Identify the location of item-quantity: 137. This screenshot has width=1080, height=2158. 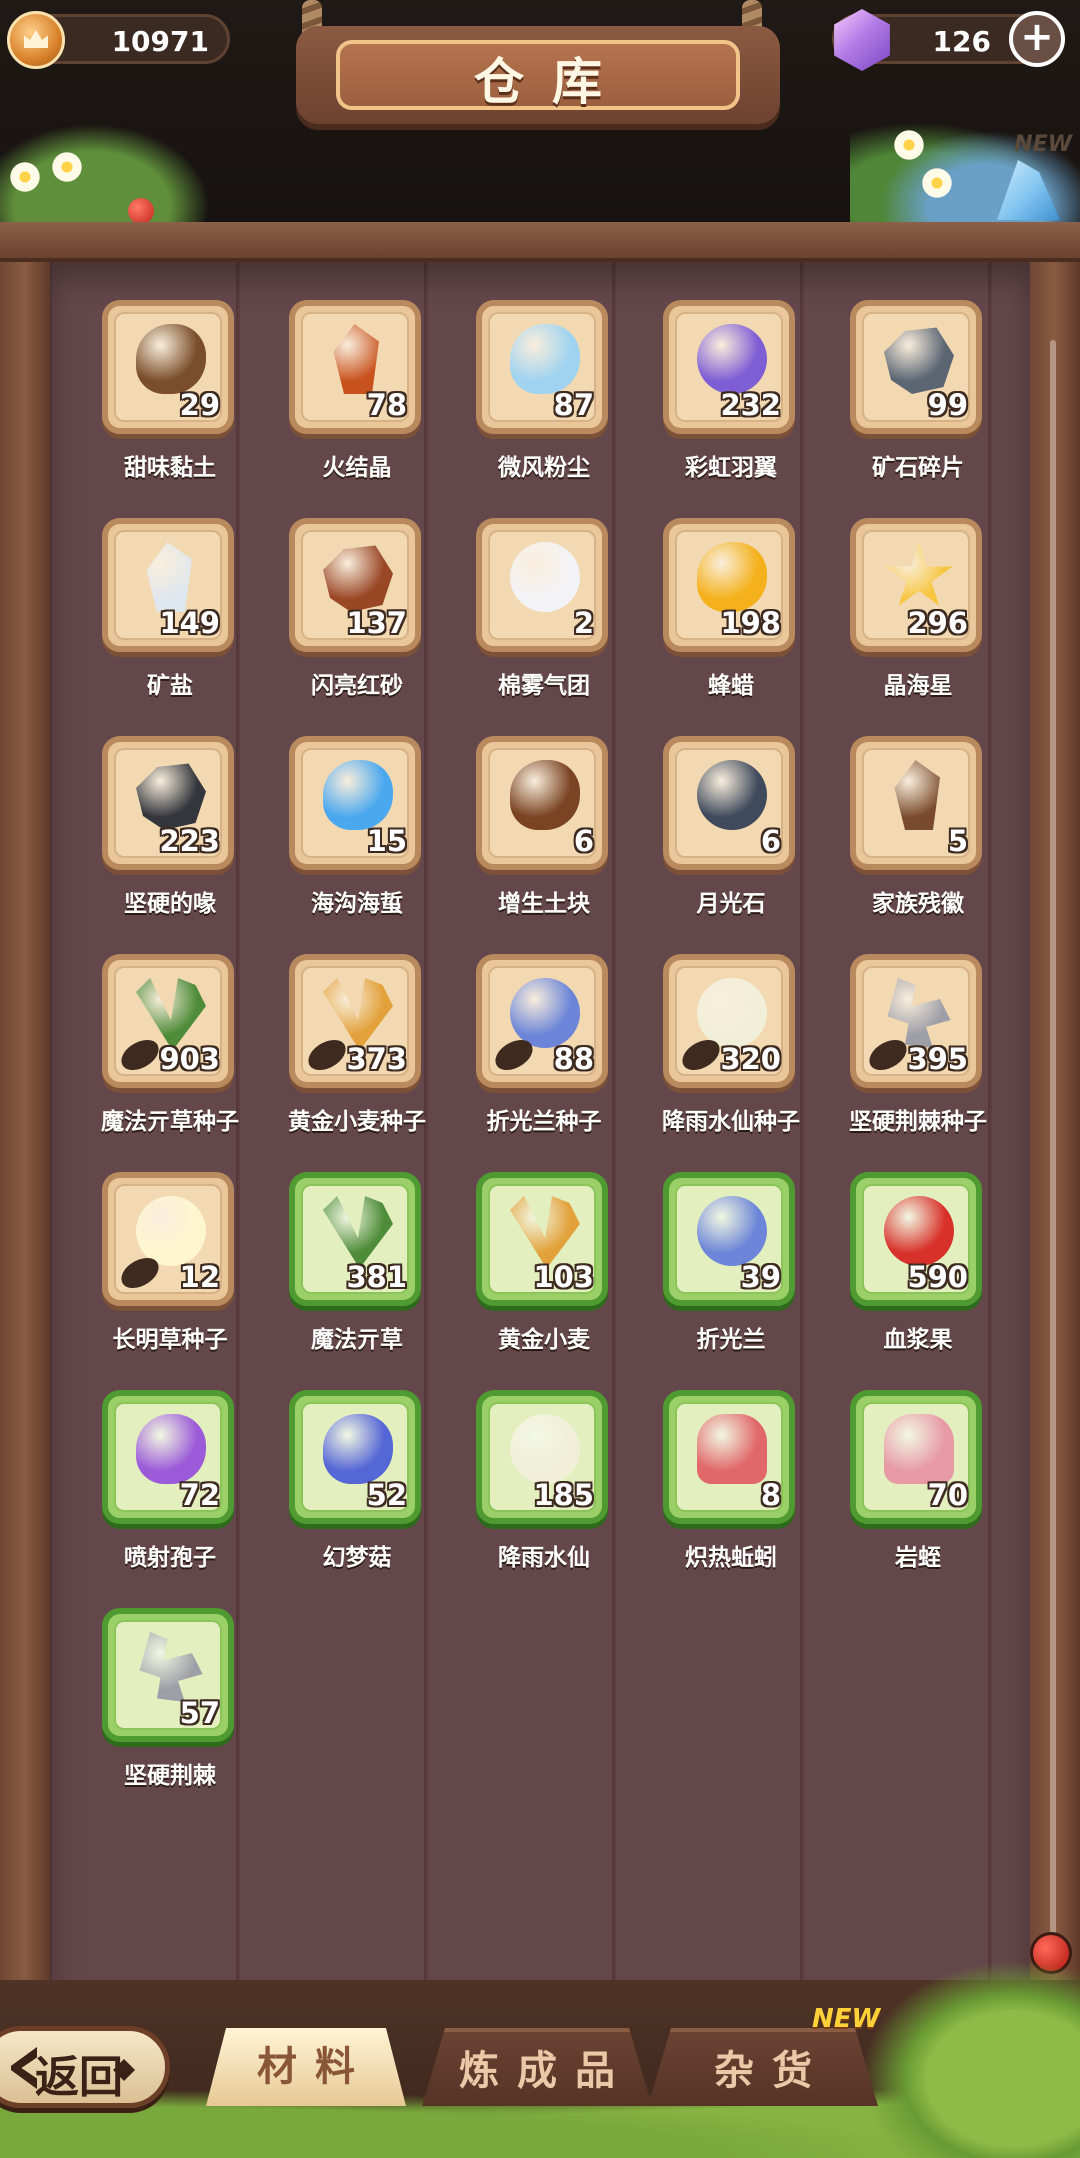
(376, 623).